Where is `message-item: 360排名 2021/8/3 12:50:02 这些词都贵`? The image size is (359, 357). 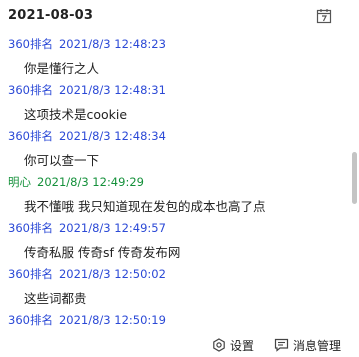
message-item: 360排名 2021/8/3 12:50:02 这些词都贵 is located at coordinates (175, 285).